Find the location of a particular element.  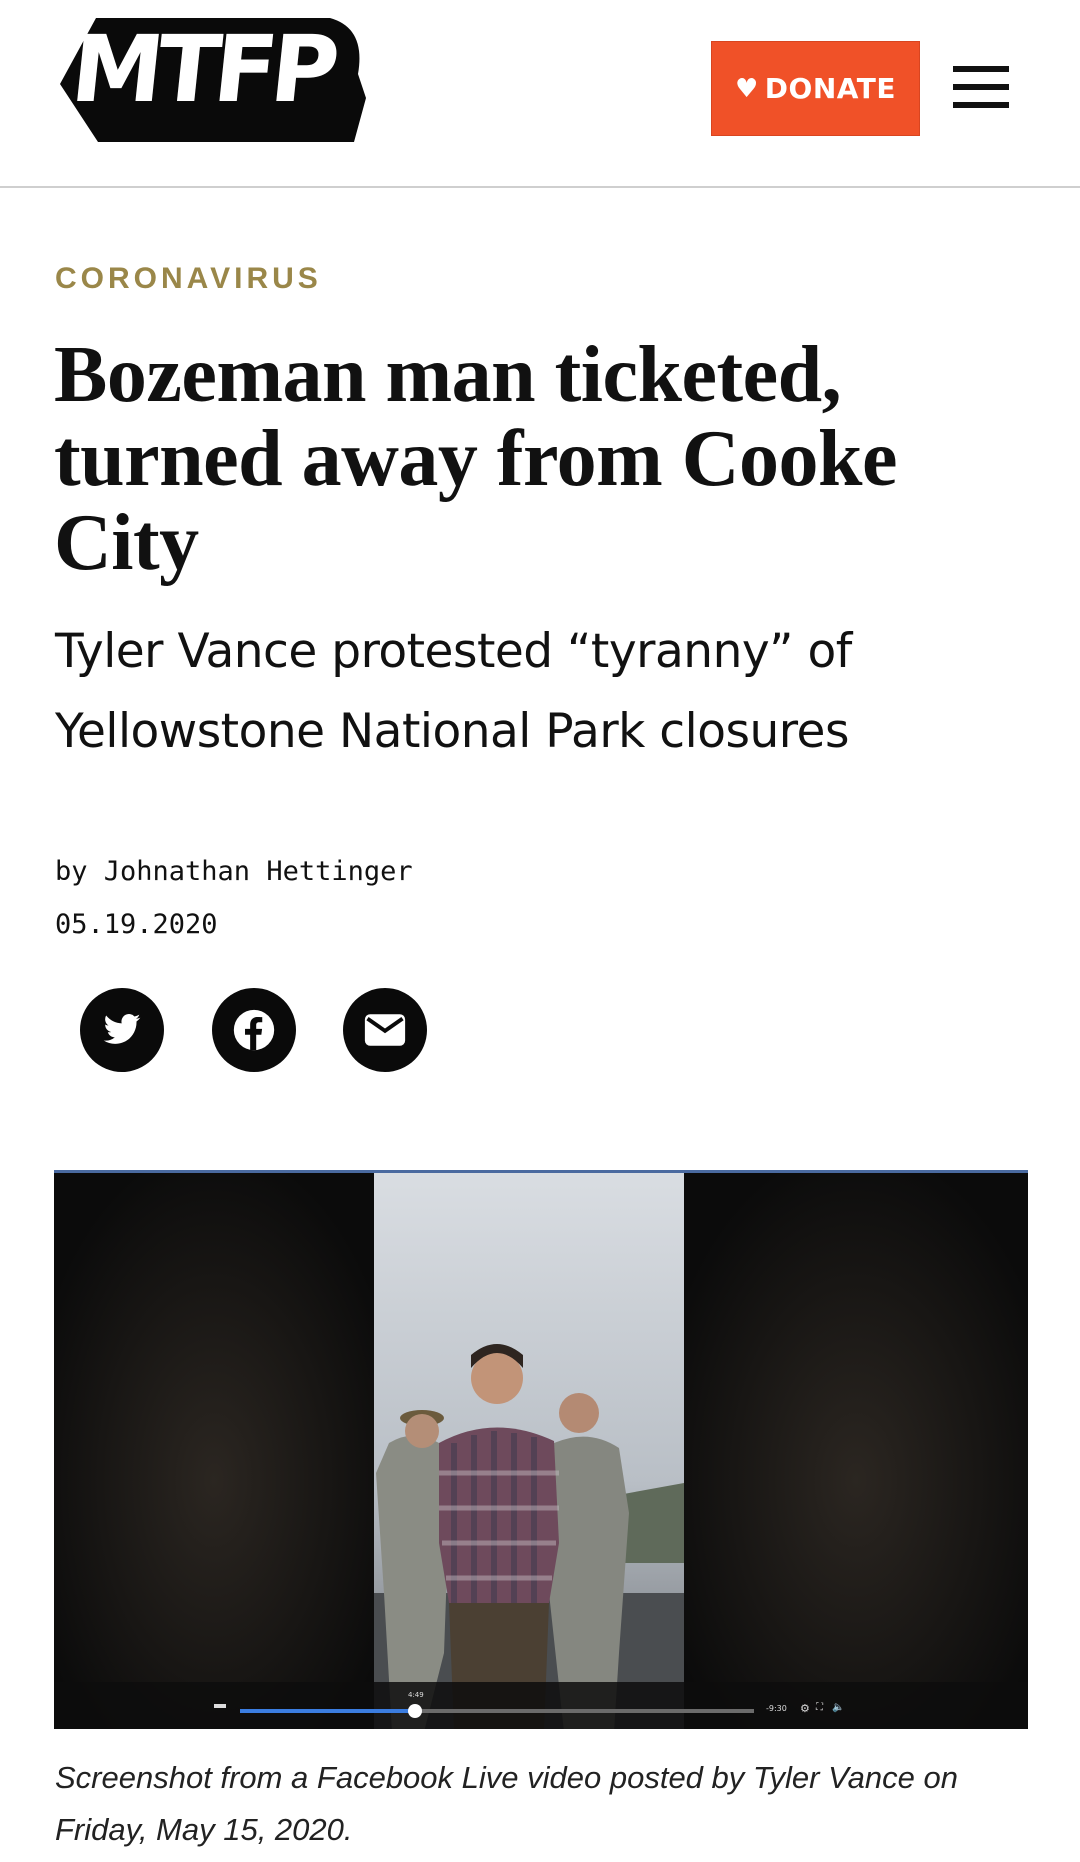

donate-label: DONATE is located at coordinates (830, 88).